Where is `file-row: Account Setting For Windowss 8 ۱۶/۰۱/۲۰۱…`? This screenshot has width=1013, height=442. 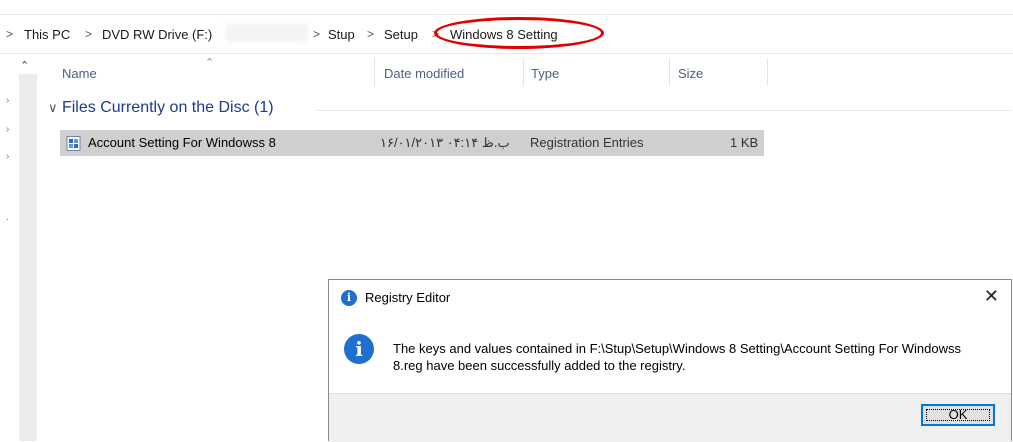
file-row: Account Setting For Windowss 8 ۱۶/۰۱/۲۰۱… is located at coordinates (412, 143).